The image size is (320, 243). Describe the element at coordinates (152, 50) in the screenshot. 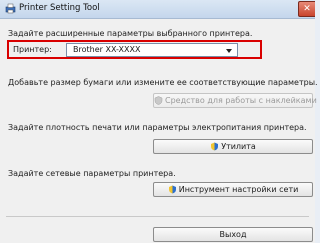

I see `printer-select: Brother XX-XXXX` at that location.